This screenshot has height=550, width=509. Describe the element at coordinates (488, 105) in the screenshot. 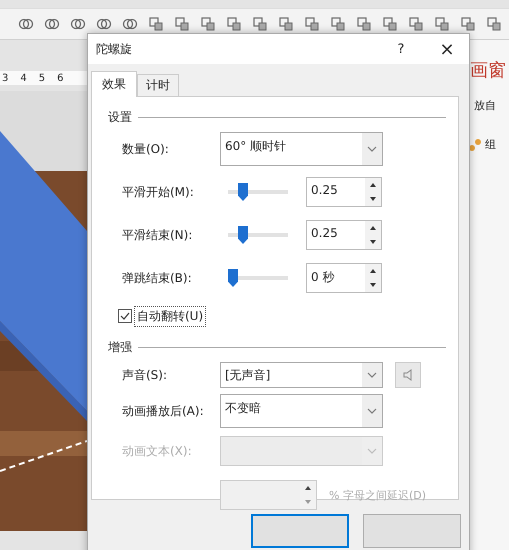

I see `play-from-button: 放自` at that location.